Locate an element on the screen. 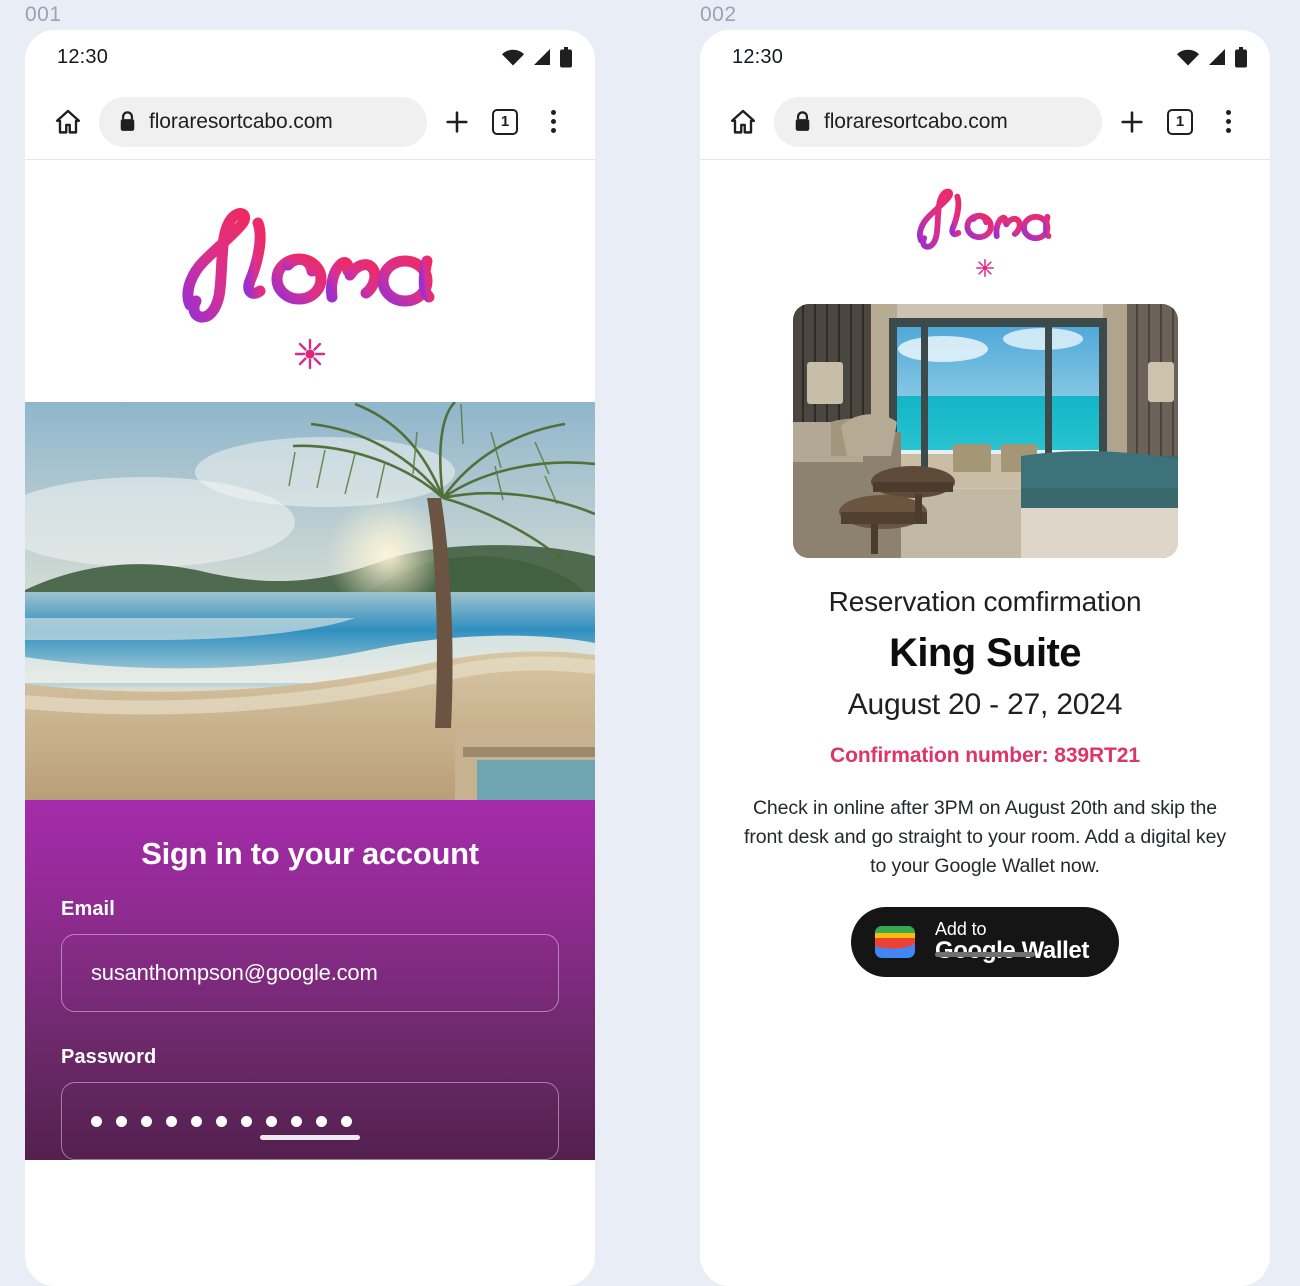  wallet-button-line1: Add to is located at coordinates (961, 928).